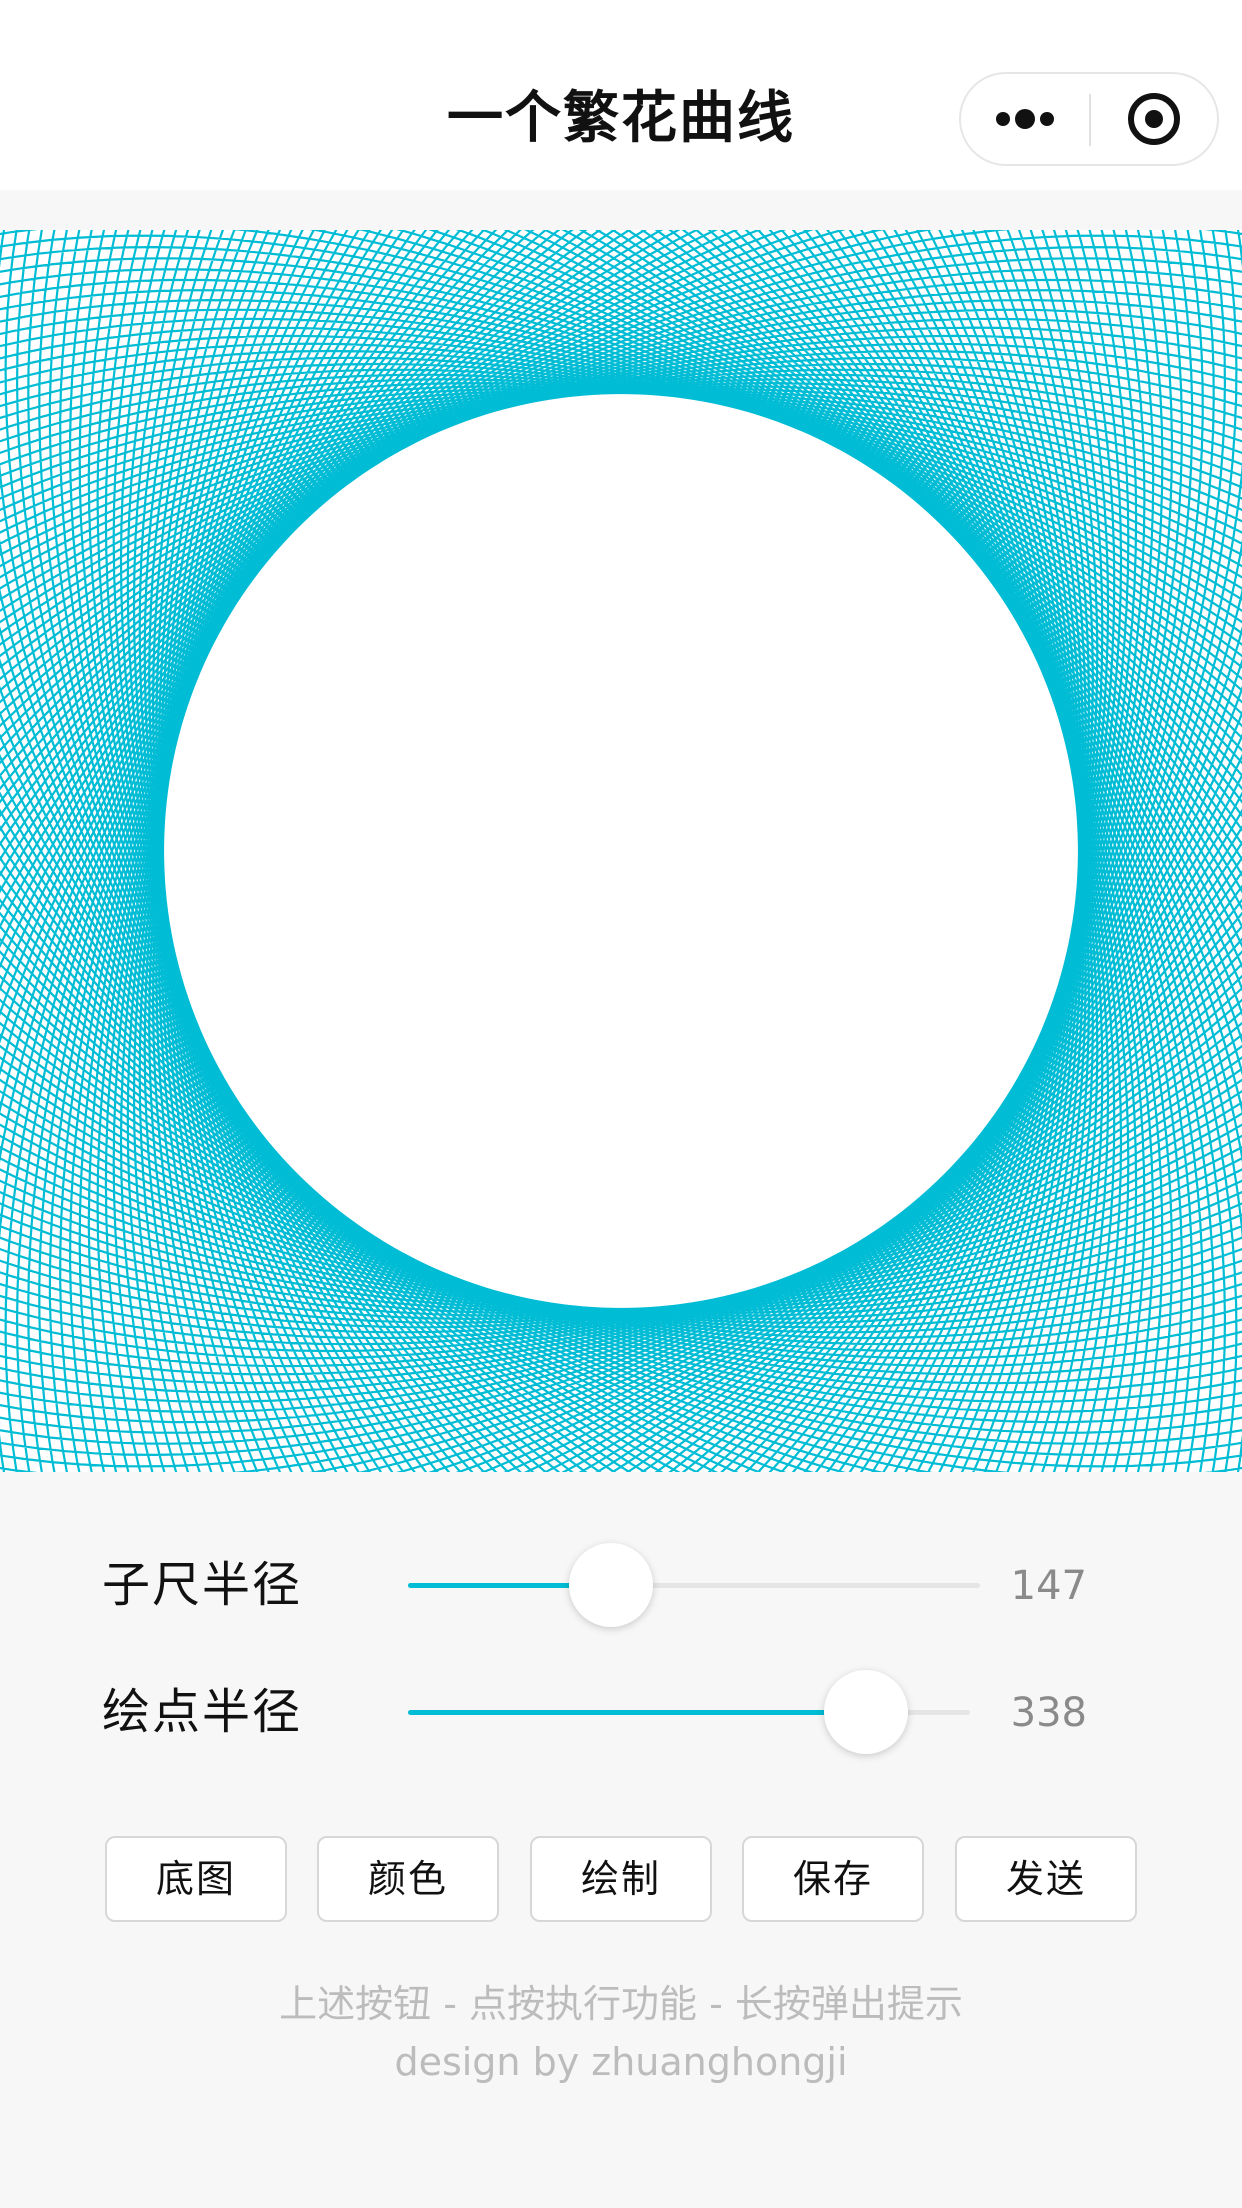  What do you see at coordinates (637, 1712) in the screenshot?
I see `slider-fill` at bounding box center [637, 1712].